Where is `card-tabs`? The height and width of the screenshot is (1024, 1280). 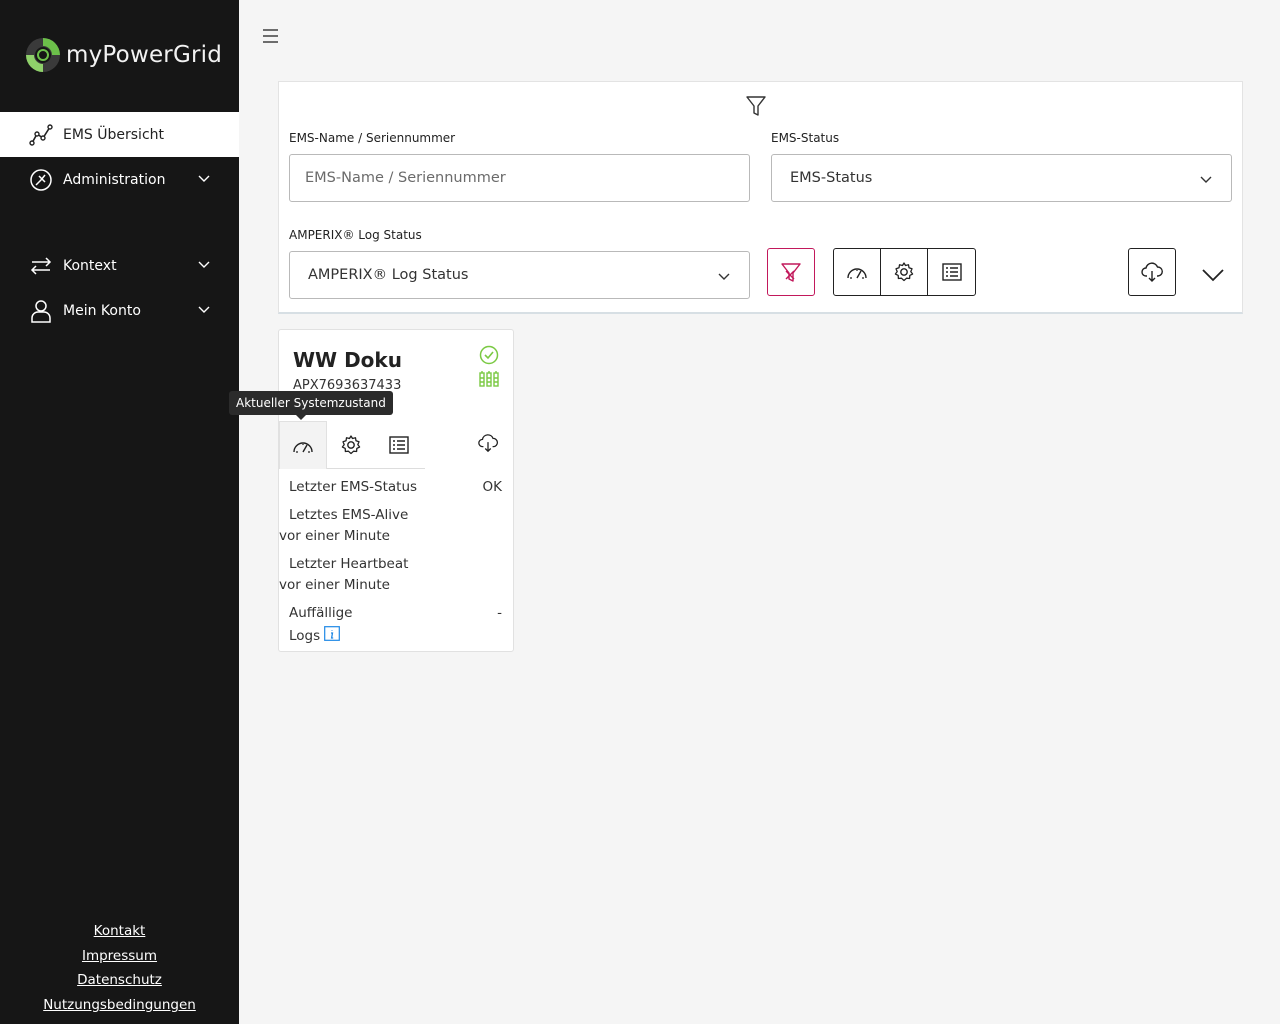
card-tabs is located at coordinates (352, 445).